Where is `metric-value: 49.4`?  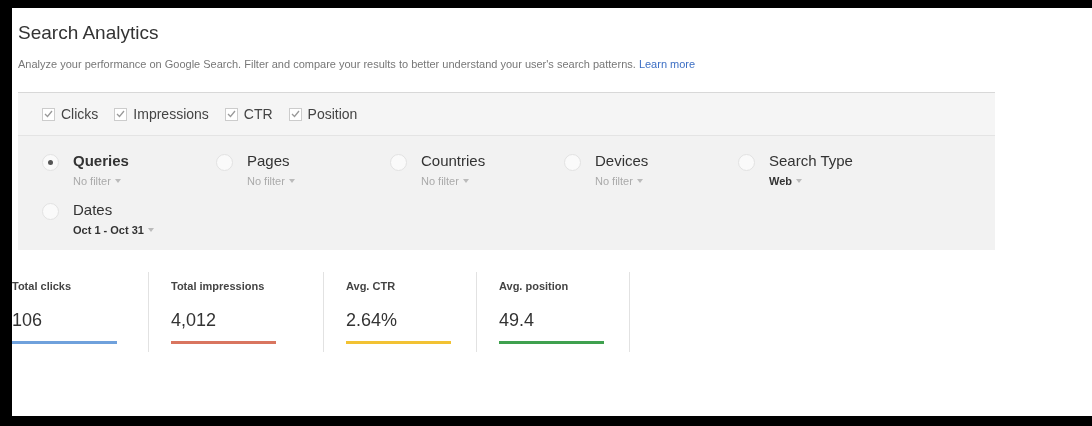
metric-value: 49.4 is located at coordinates (517, 320).